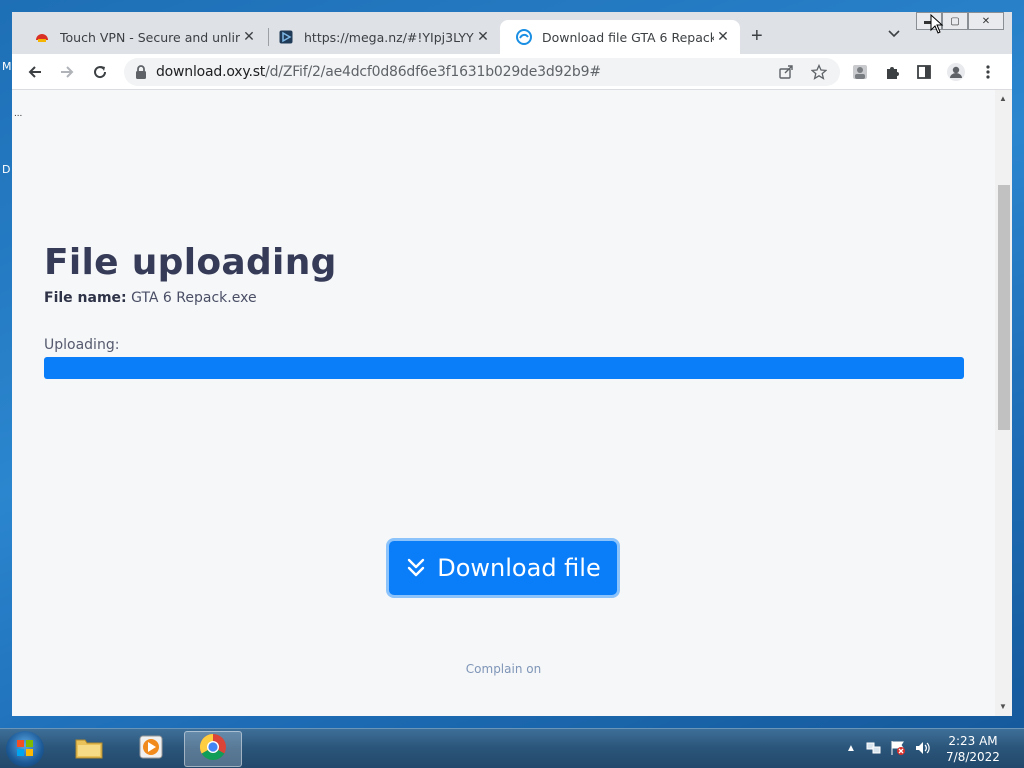 The width and height of the screenshot is (1024, 768). Describe the element at coordinates (786, 72) in the screenshot. I see `share-icon` at that location.